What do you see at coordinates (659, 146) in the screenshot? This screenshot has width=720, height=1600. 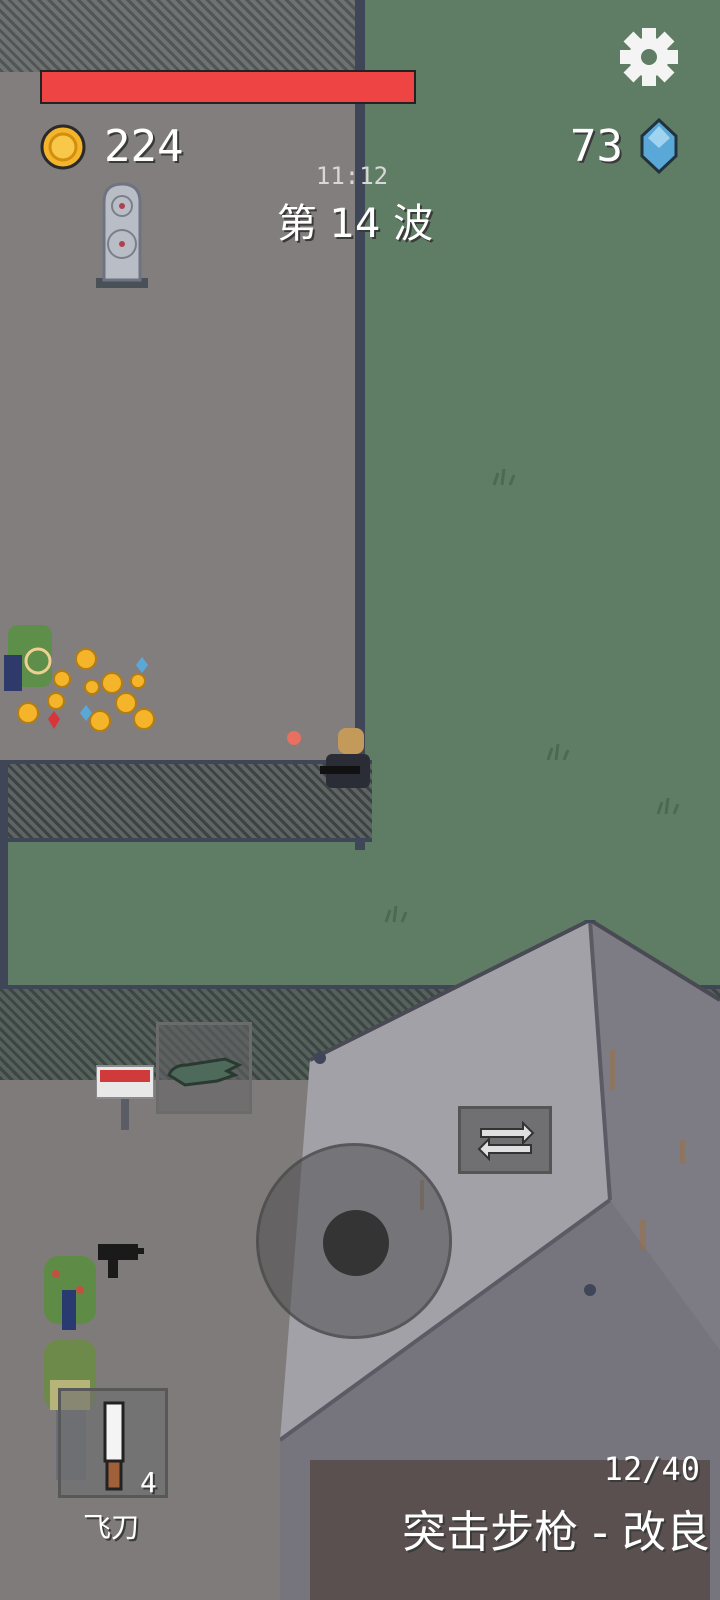 I see `gem-icon` at bounding box center [659, 146].